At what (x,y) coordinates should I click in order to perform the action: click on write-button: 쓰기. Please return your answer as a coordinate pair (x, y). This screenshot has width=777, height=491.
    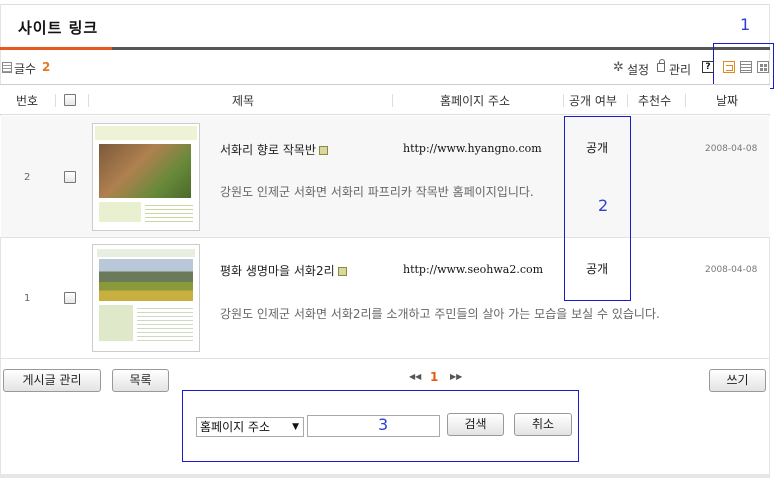
    Looking at the image, I should click on (737, 380).